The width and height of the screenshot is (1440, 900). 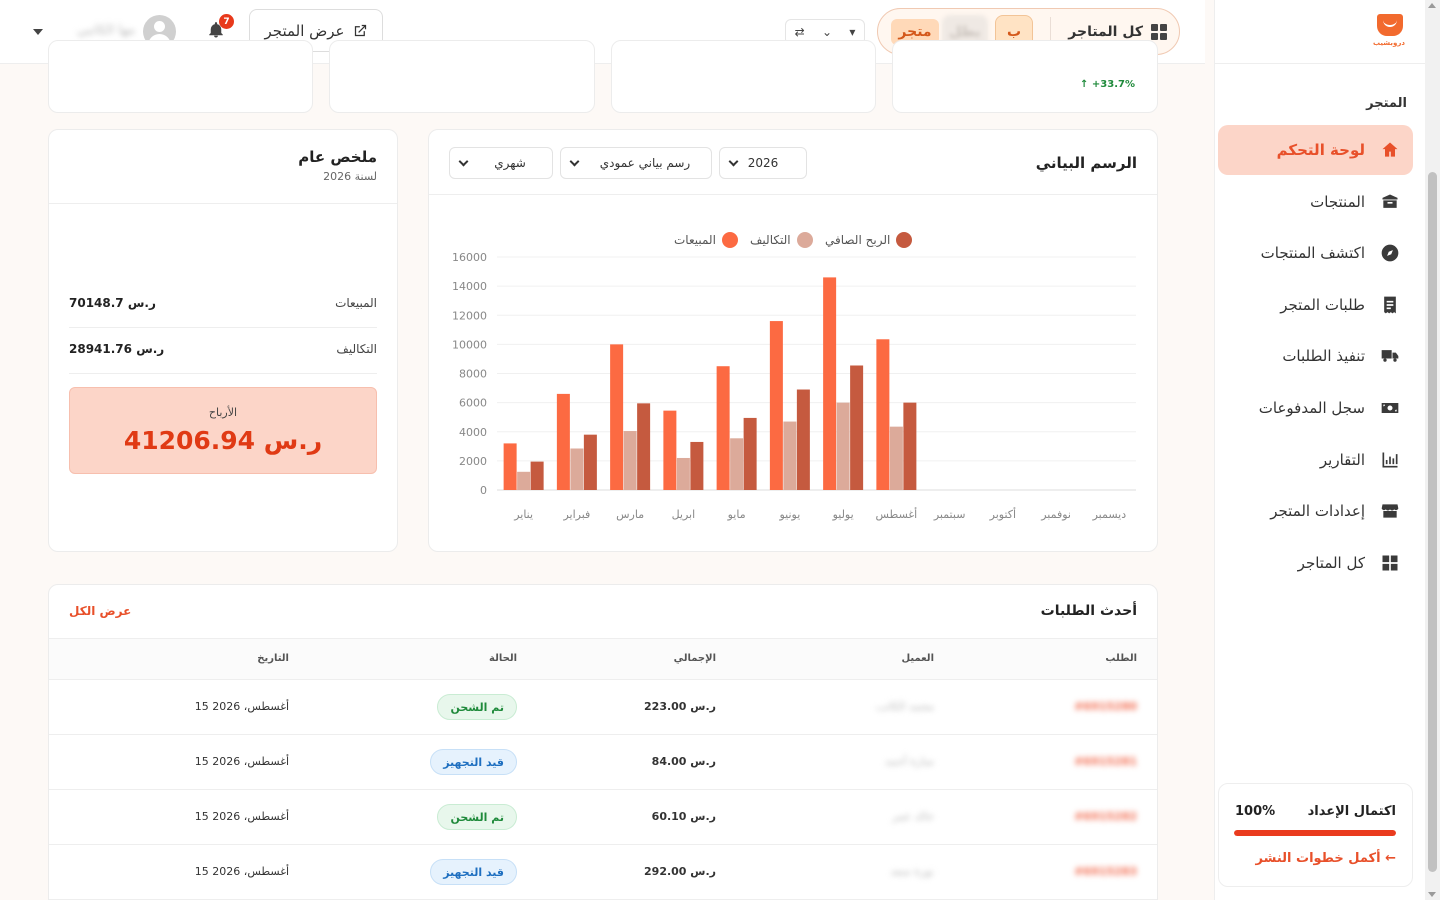 What do you see at coordinates (1326, 858) in the screenshot?
I see `publish-steps-link: أكمل خطوات النشر ←` at bounding box center [1326, 858].